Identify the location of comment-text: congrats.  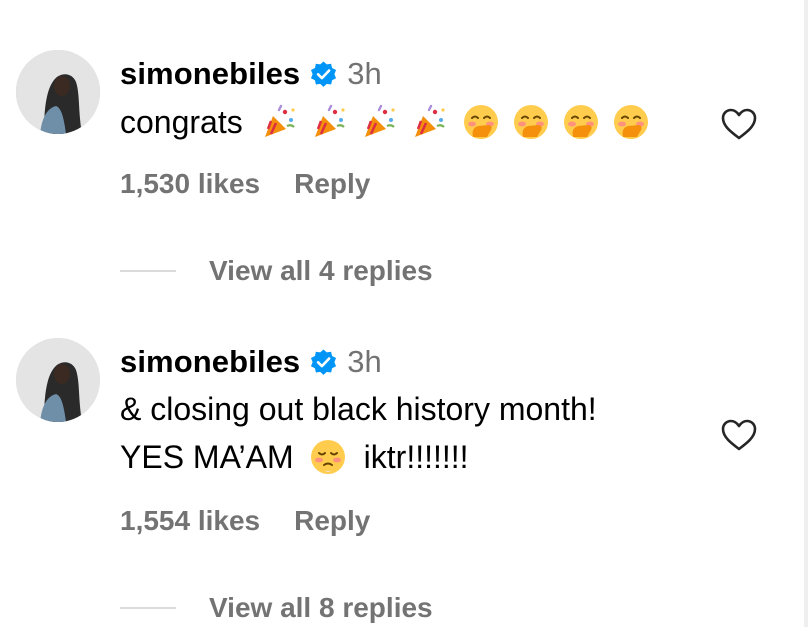
(384, 122).